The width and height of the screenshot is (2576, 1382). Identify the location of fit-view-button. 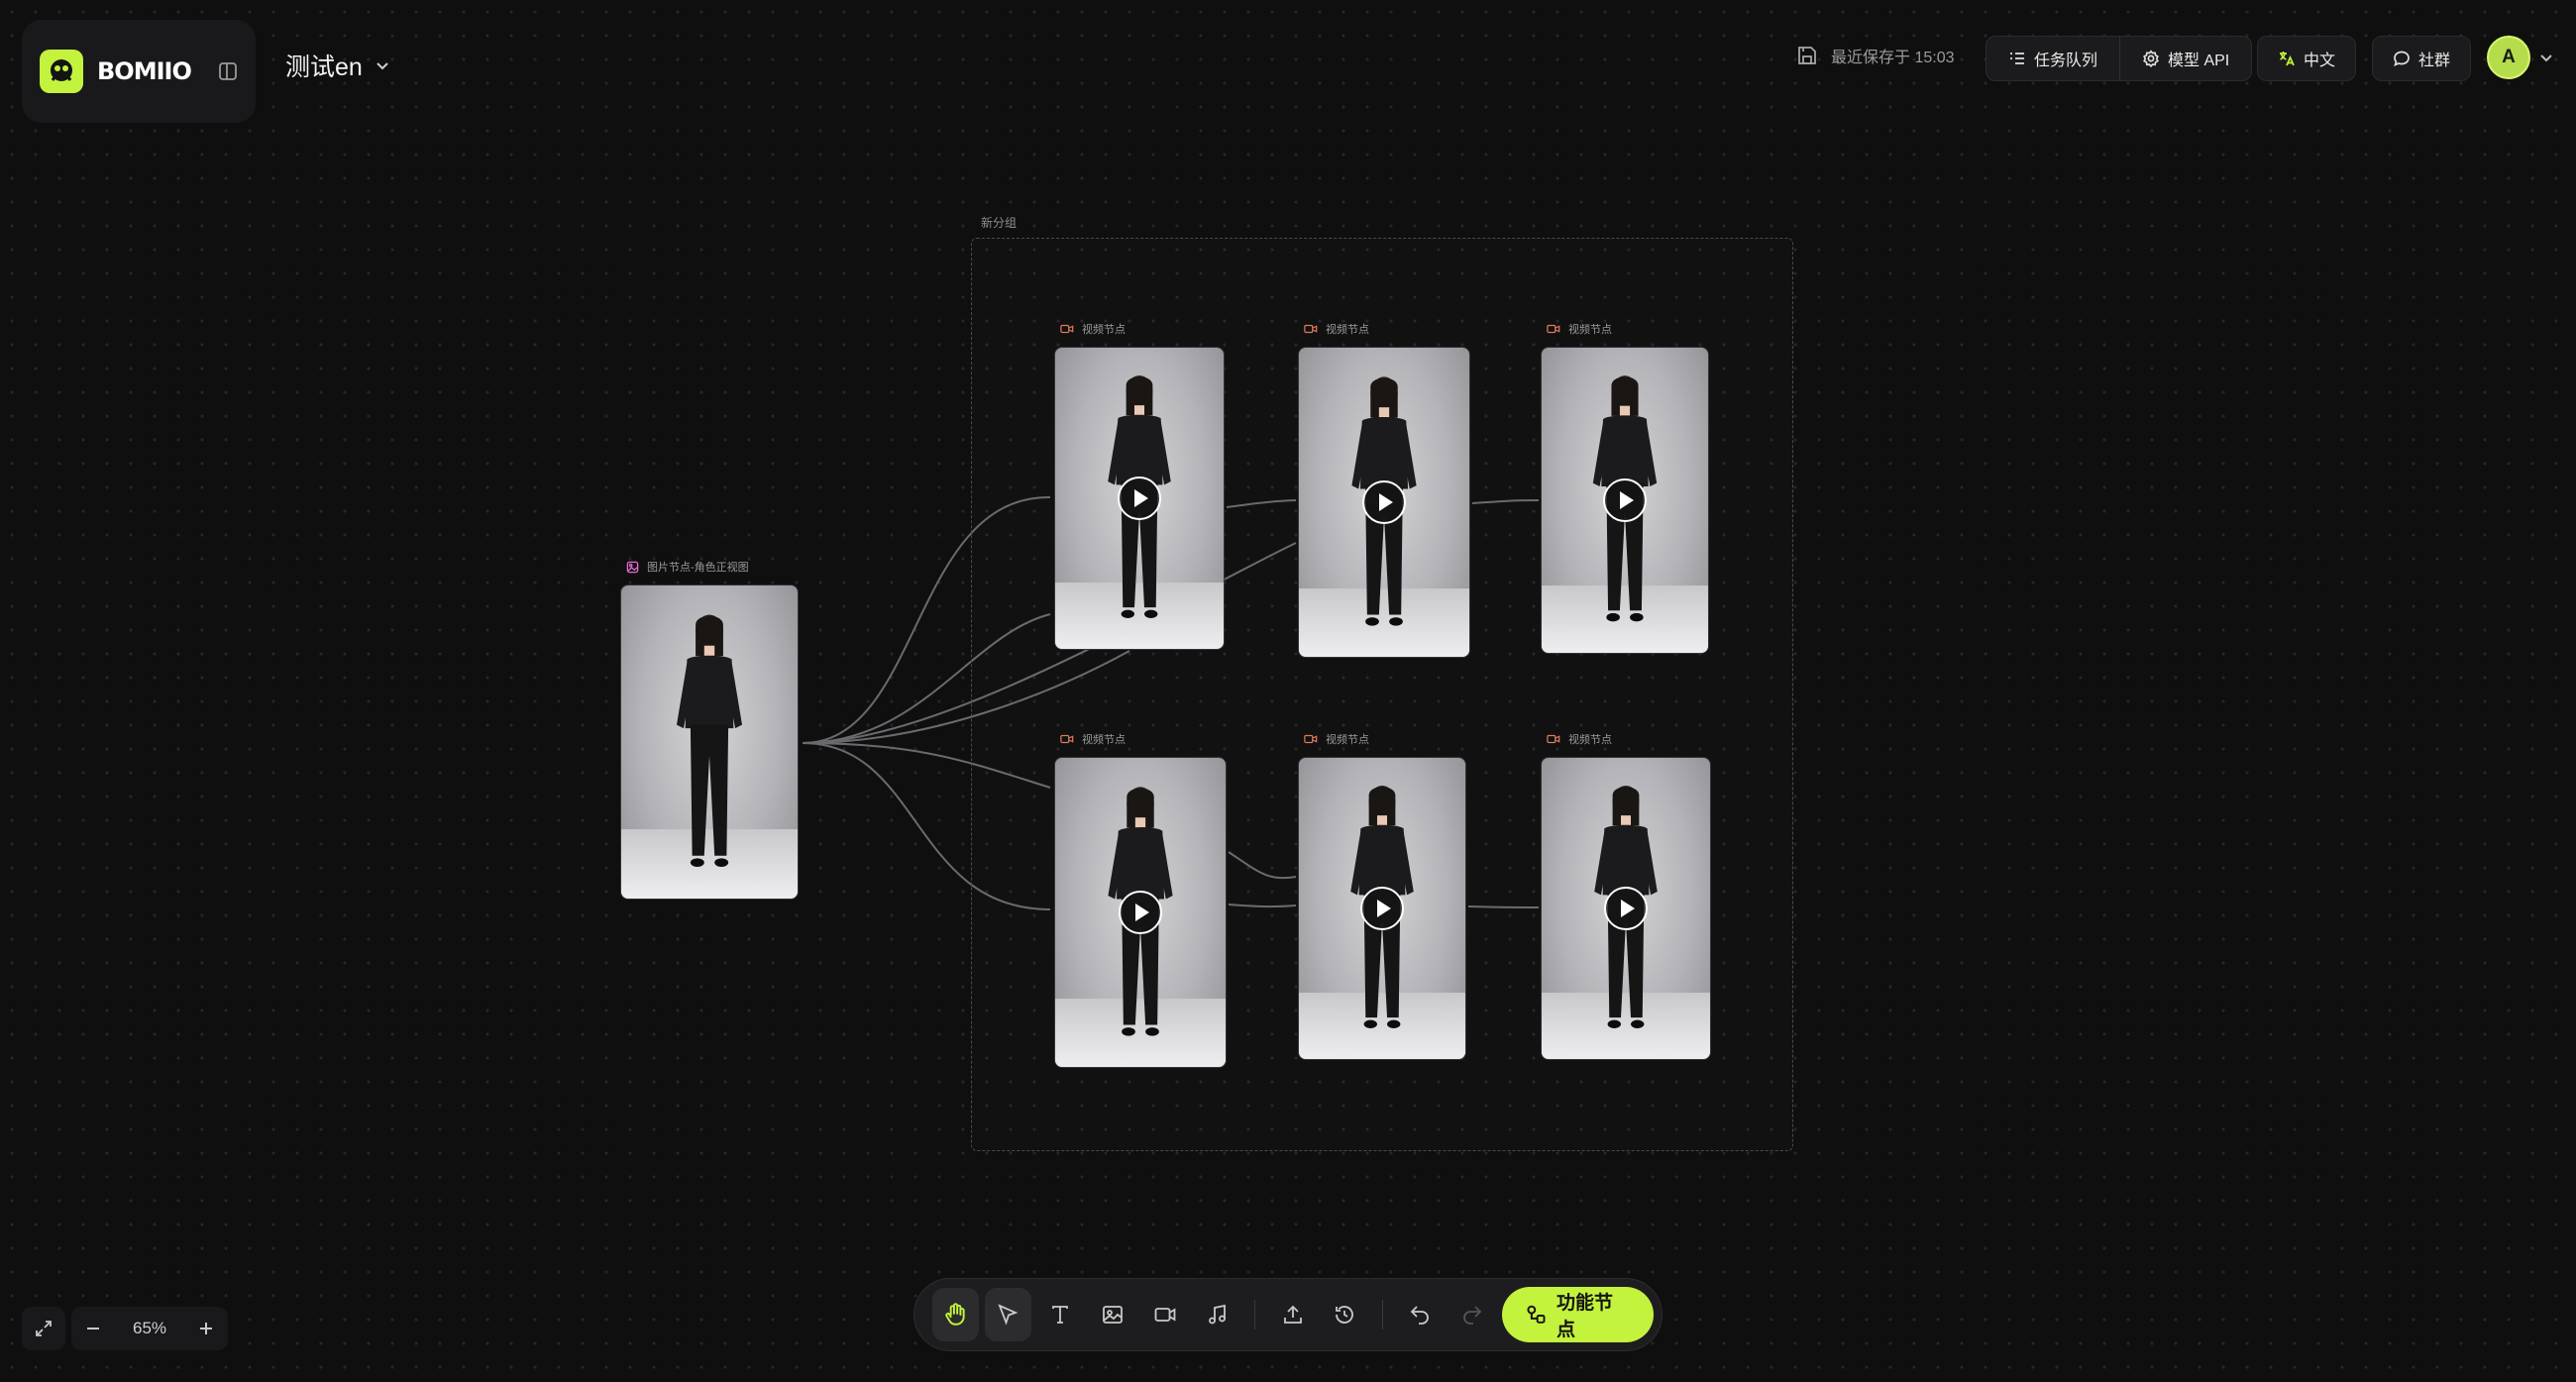
(44, 1329).